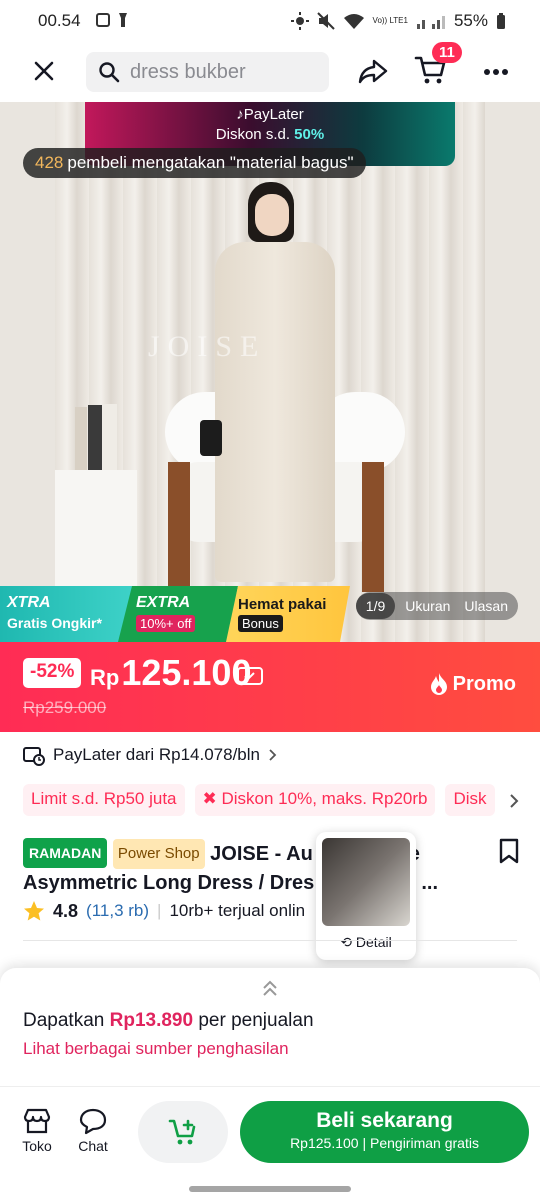 This screenshot has height=1200, width=540. What do you see at coordinates (34, 911) in the screenshot?
I see `star-icon` at bounding box center [34, 911].